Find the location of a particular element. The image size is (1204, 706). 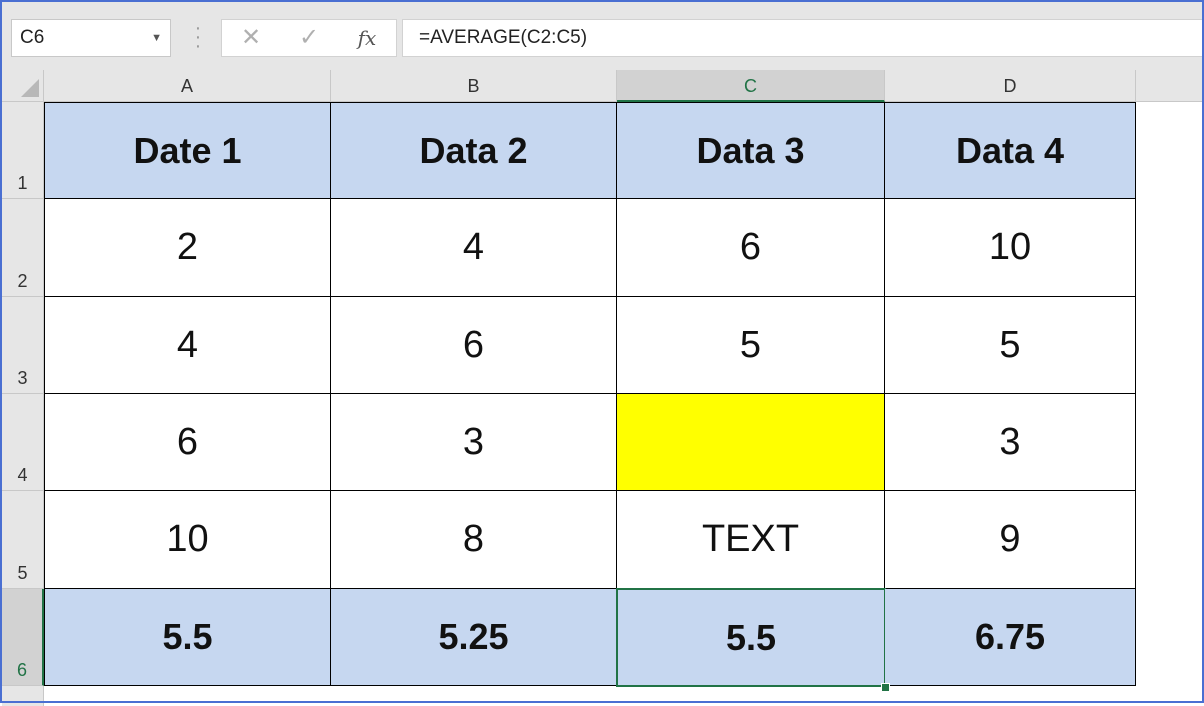

cell-b2: 4 is located at coordinates (474, 248).